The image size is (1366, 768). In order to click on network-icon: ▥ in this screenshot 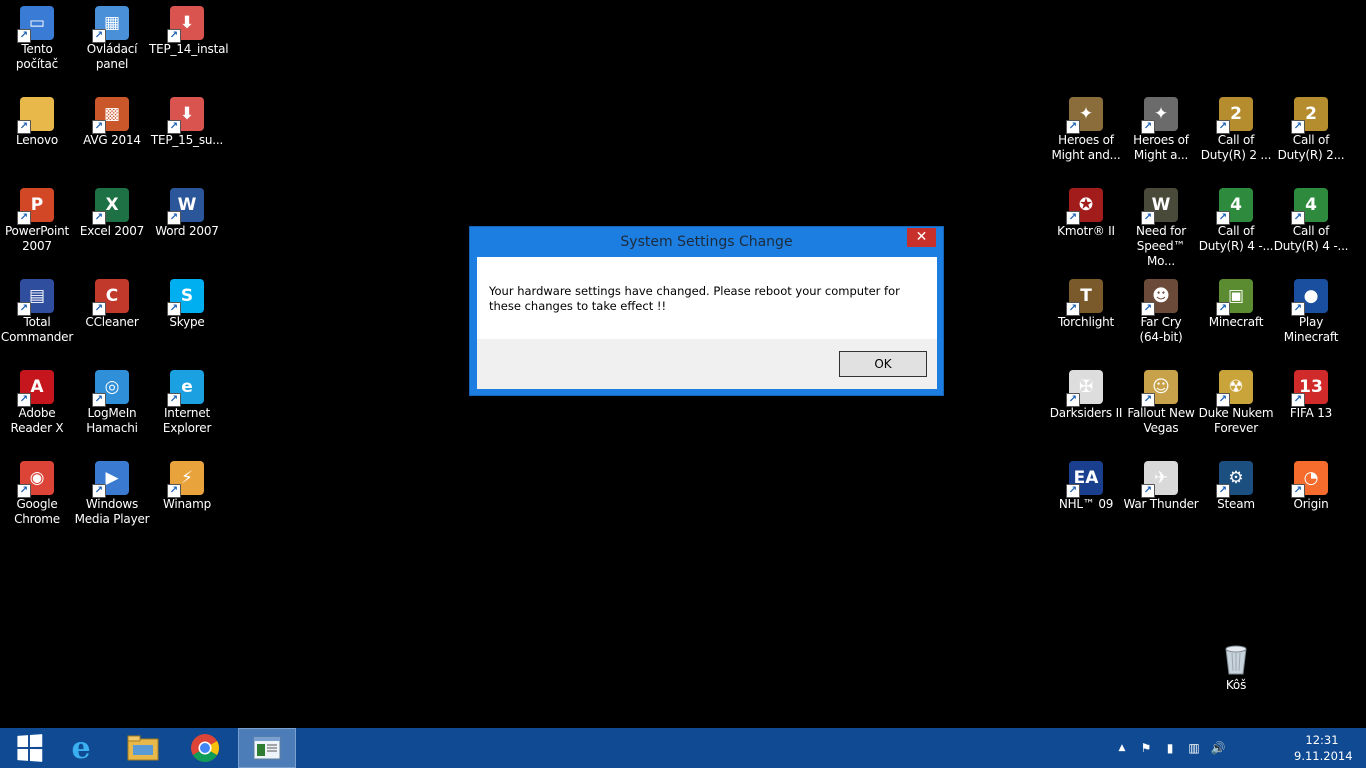, I will do `click(1194, 748)`.